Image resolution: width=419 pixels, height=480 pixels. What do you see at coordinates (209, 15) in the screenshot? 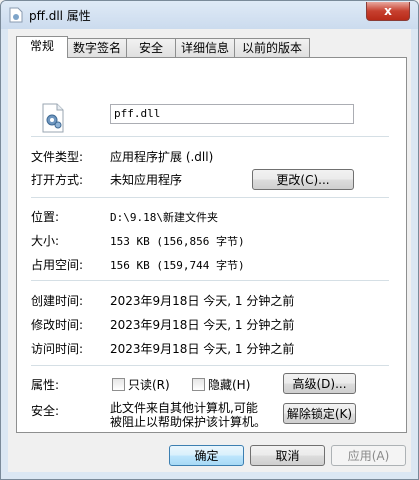
I see `title-bar: pff.dll 属性 x` at bounding box center [209, 15].